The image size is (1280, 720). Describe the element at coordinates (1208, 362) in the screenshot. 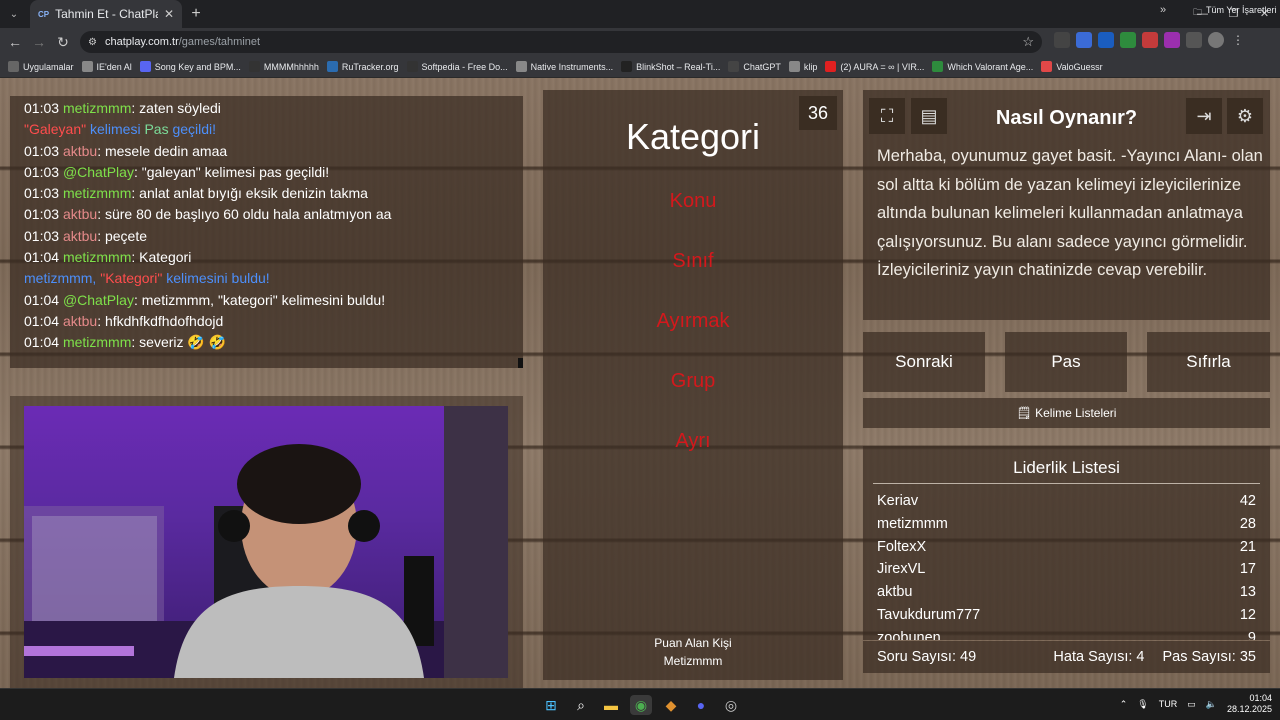

I see `reset-button: Sıfırla` at that location.